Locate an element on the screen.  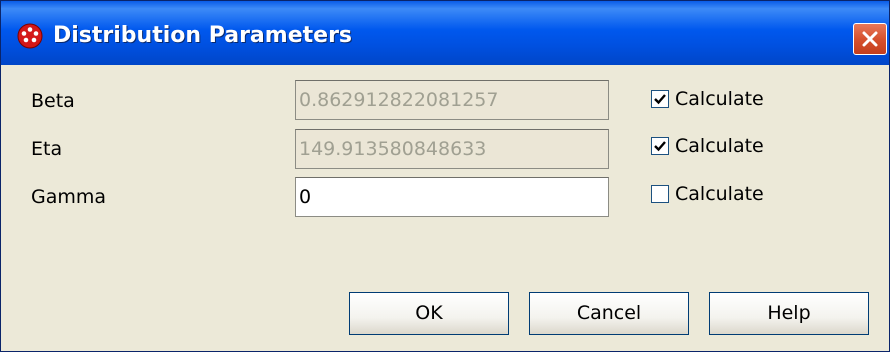
ok-button: OK is located at coordinates (429, 313).